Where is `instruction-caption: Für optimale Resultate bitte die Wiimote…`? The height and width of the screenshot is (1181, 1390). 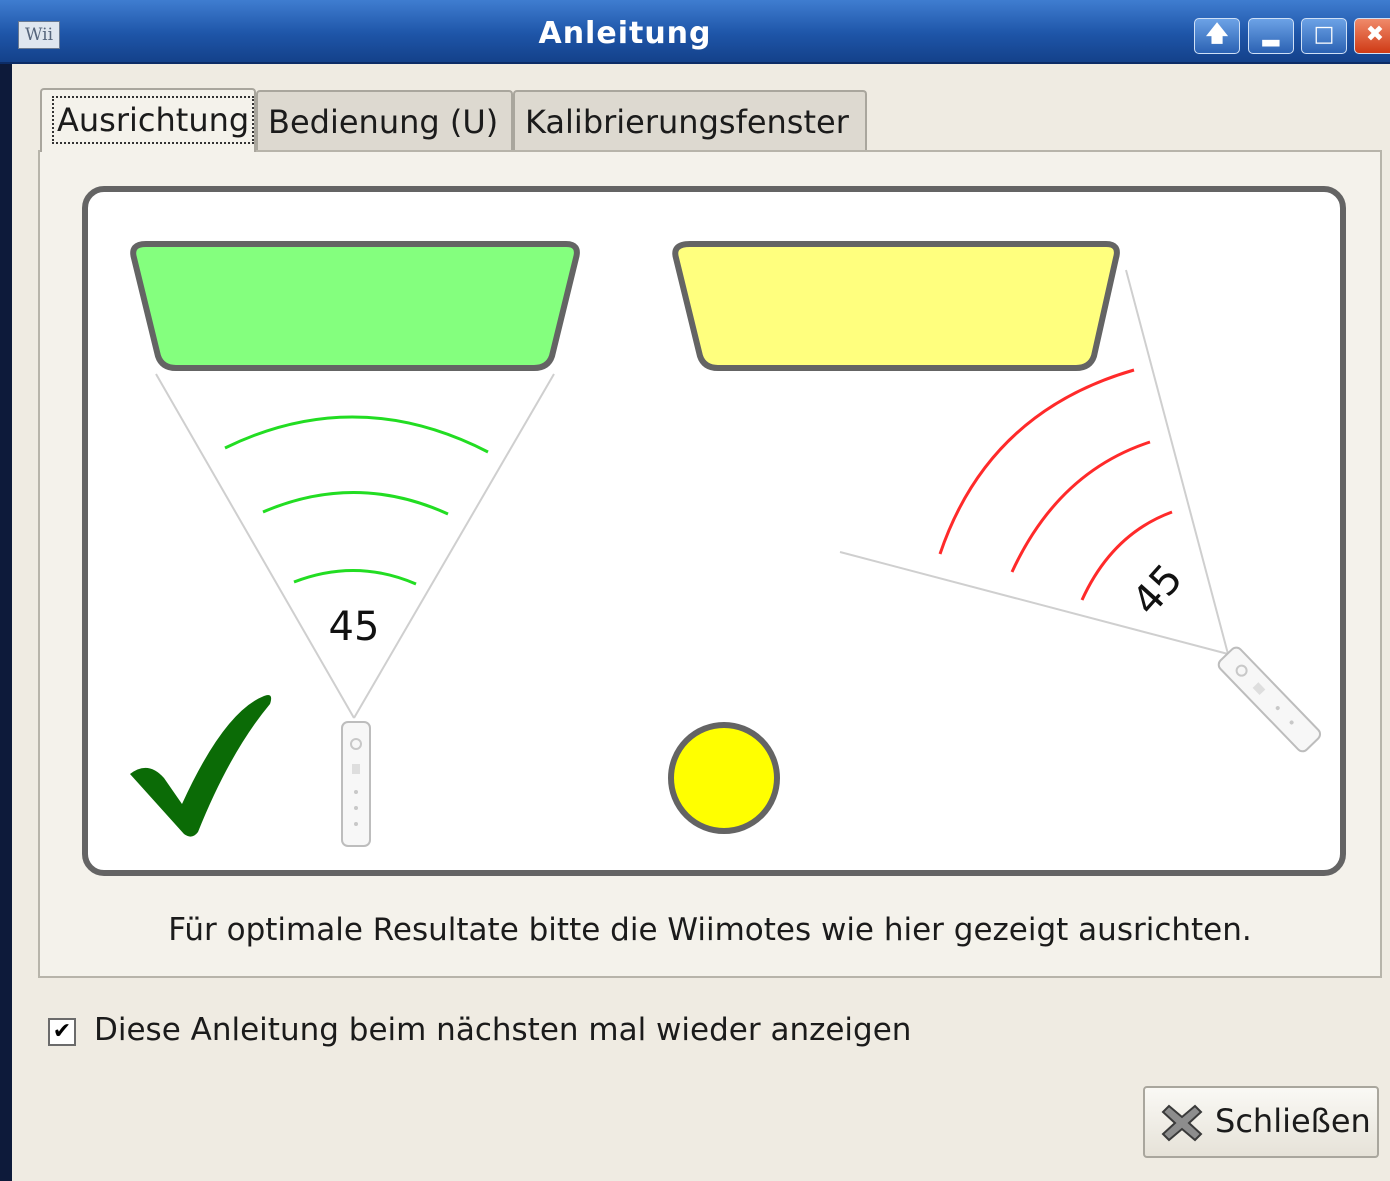
instruction-caption: Für optimale Resultate bitte die Wiimote… is located at coordinates (710, 930).